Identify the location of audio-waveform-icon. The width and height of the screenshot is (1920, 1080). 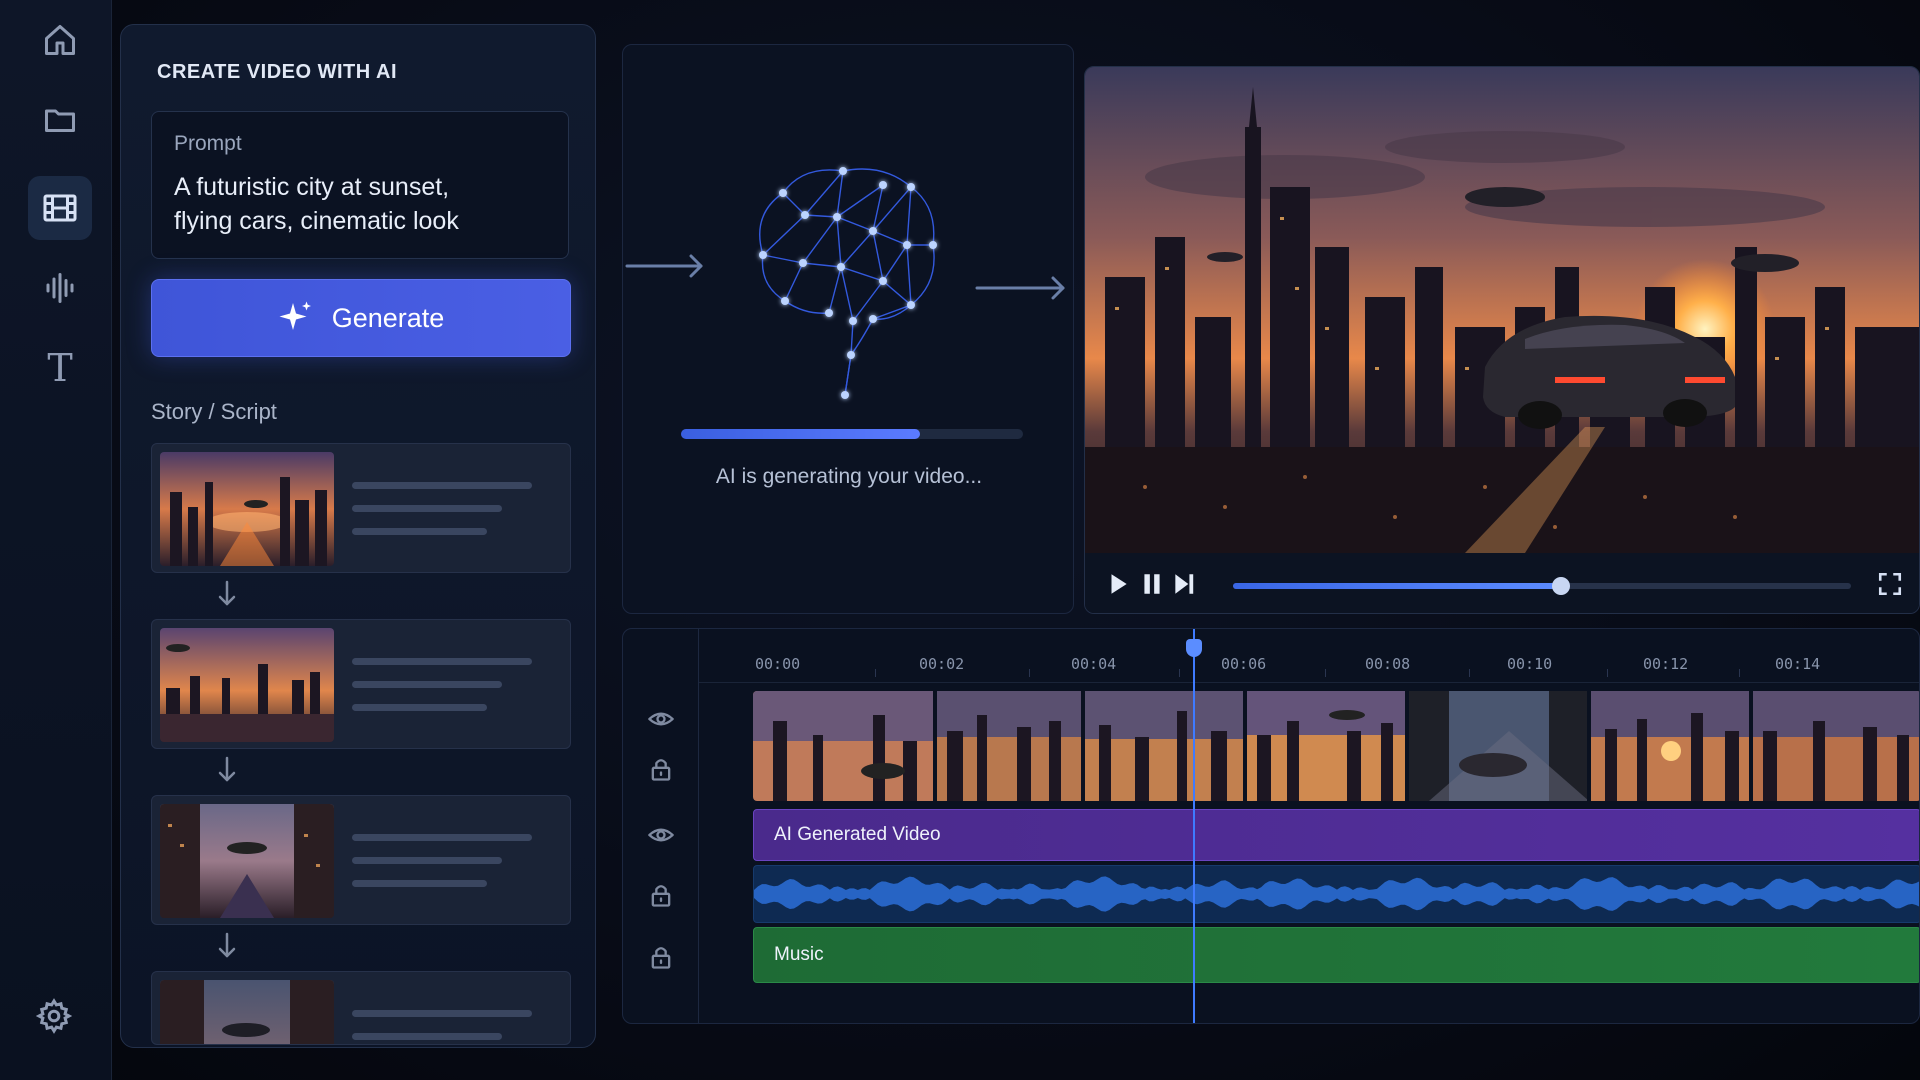
(60, 288).